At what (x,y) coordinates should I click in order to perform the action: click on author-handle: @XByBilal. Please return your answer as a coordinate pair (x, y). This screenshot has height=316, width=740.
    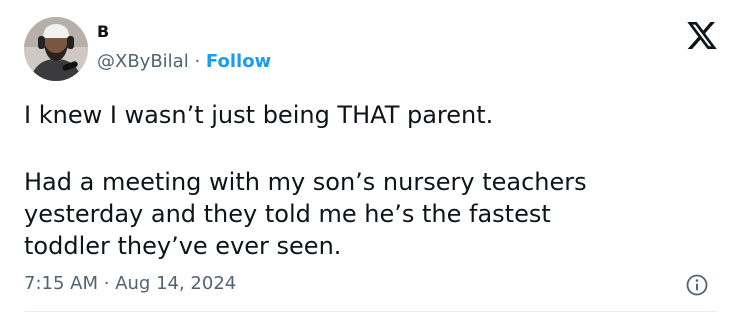
    Looking at the image, I should click on (143, 61).